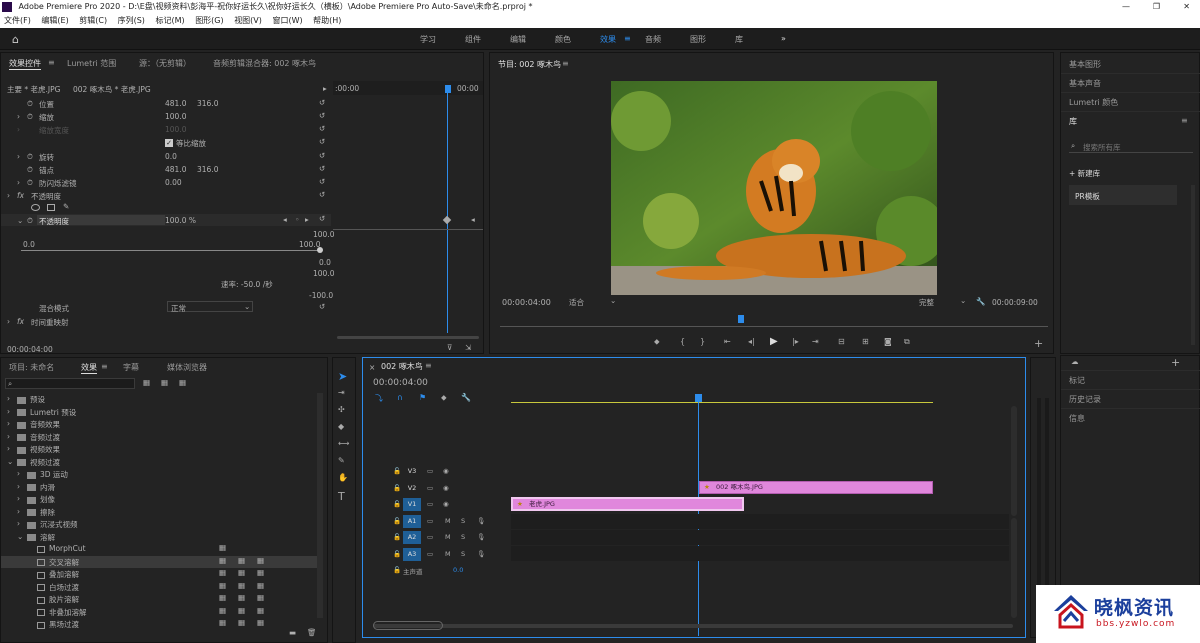 The image size is (1200, 643). Describe the element at coordinates (400, 397) in the screenshot. I see `snap-icon: ∩` at that location.